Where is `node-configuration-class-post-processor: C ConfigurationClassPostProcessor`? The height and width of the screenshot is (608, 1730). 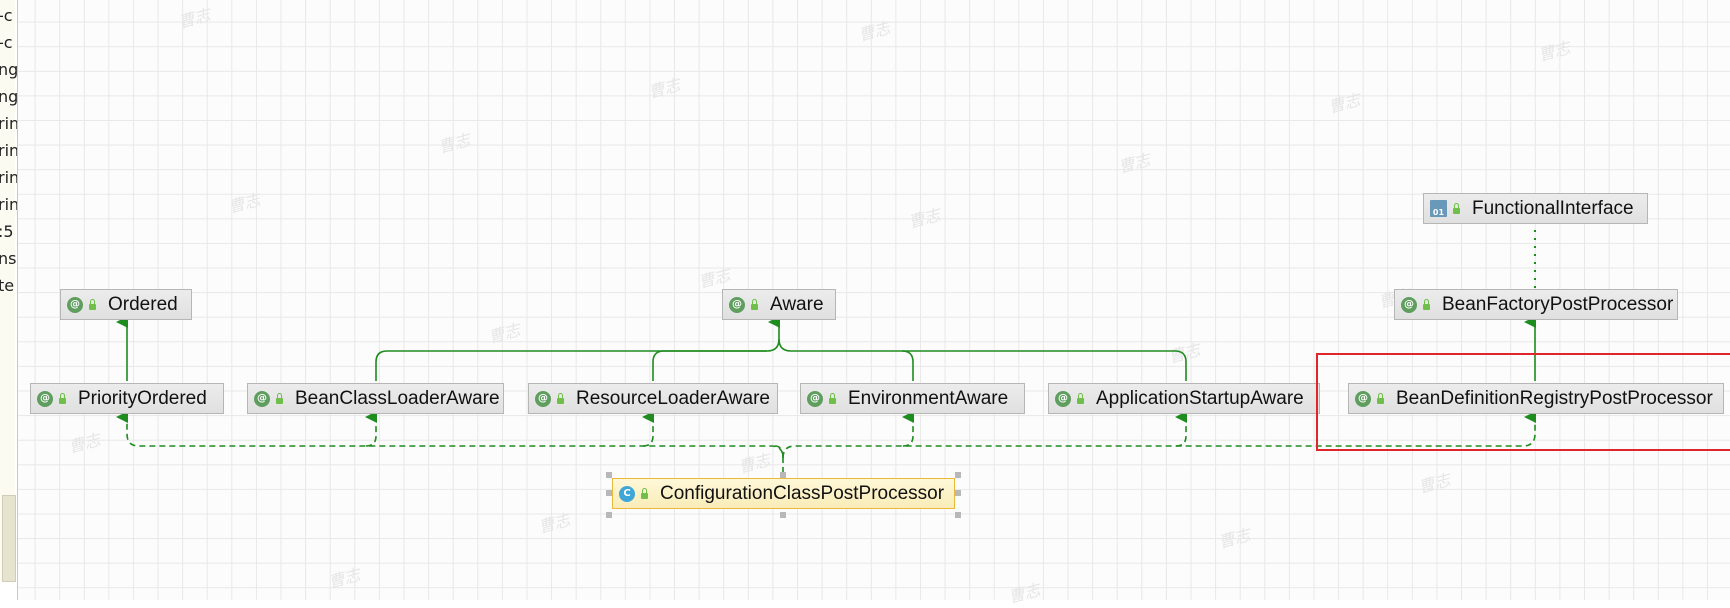
node-configuration-class-post-processor: C ConfigurationClassPostProcessor is located at coordinates (783, 493).